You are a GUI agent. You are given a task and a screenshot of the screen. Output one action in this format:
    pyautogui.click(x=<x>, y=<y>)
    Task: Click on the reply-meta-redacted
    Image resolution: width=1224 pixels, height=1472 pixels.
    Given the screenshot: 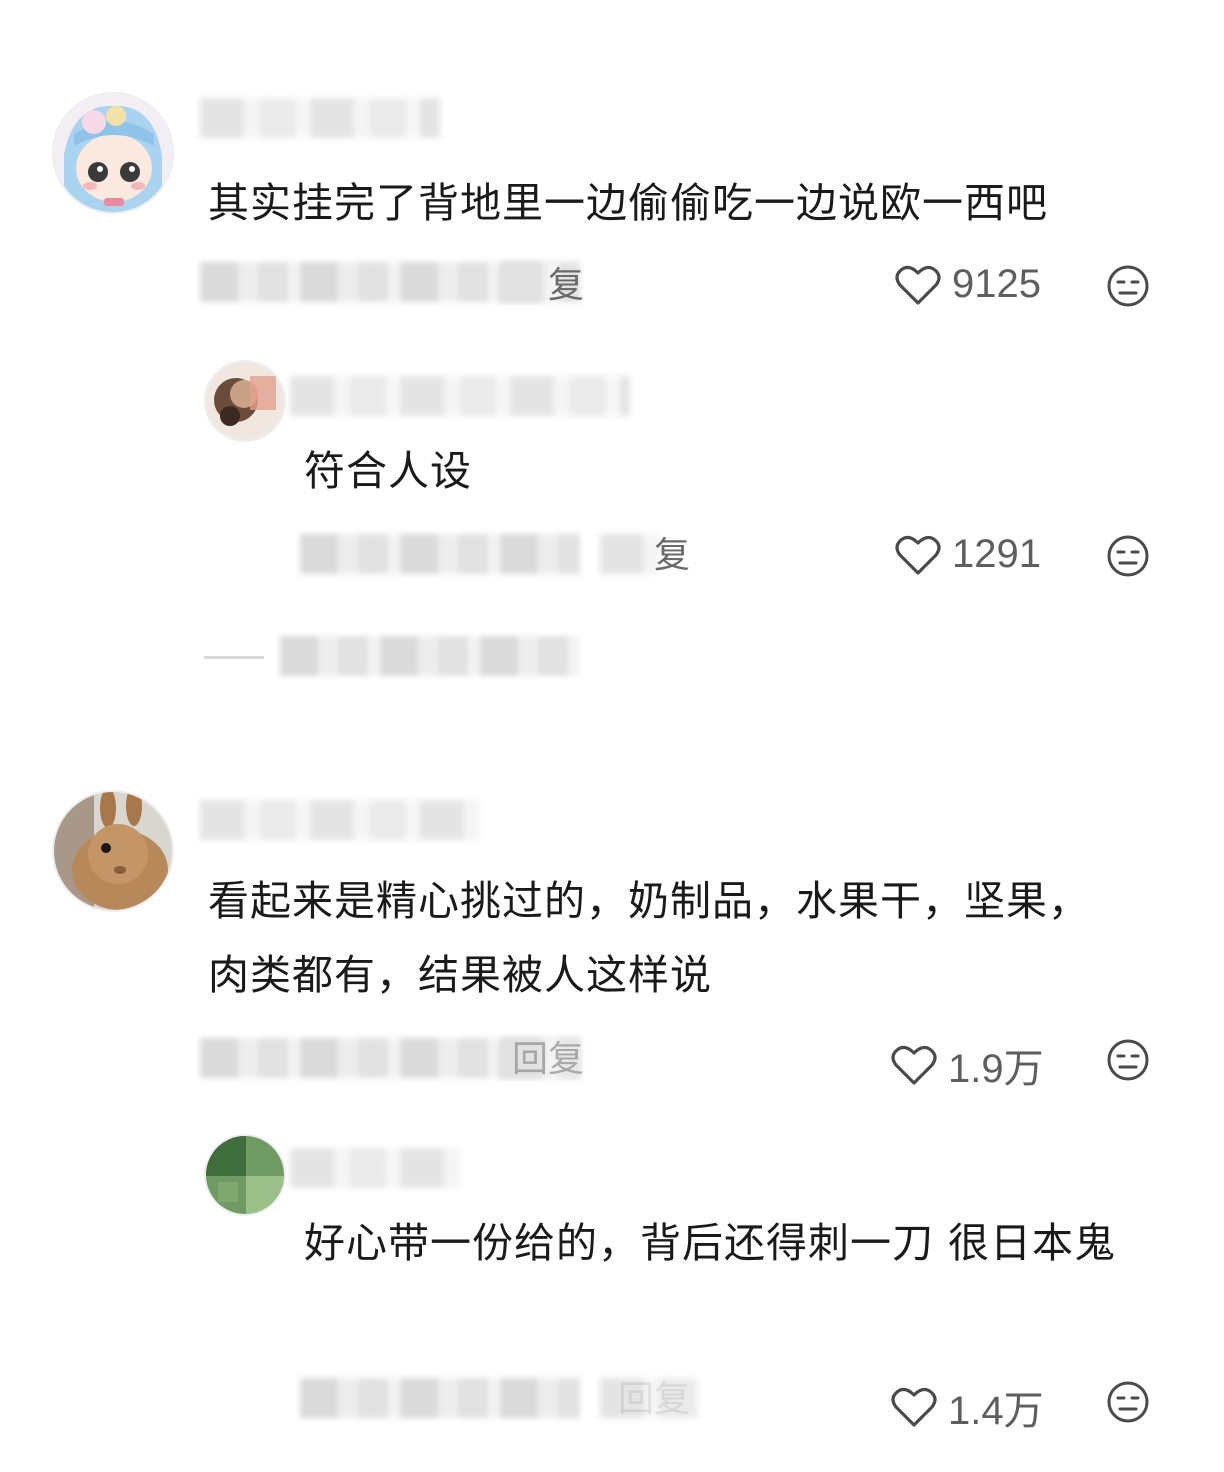 What is the action you would take?
    pyautogui.click(x=440, y=1398)
    